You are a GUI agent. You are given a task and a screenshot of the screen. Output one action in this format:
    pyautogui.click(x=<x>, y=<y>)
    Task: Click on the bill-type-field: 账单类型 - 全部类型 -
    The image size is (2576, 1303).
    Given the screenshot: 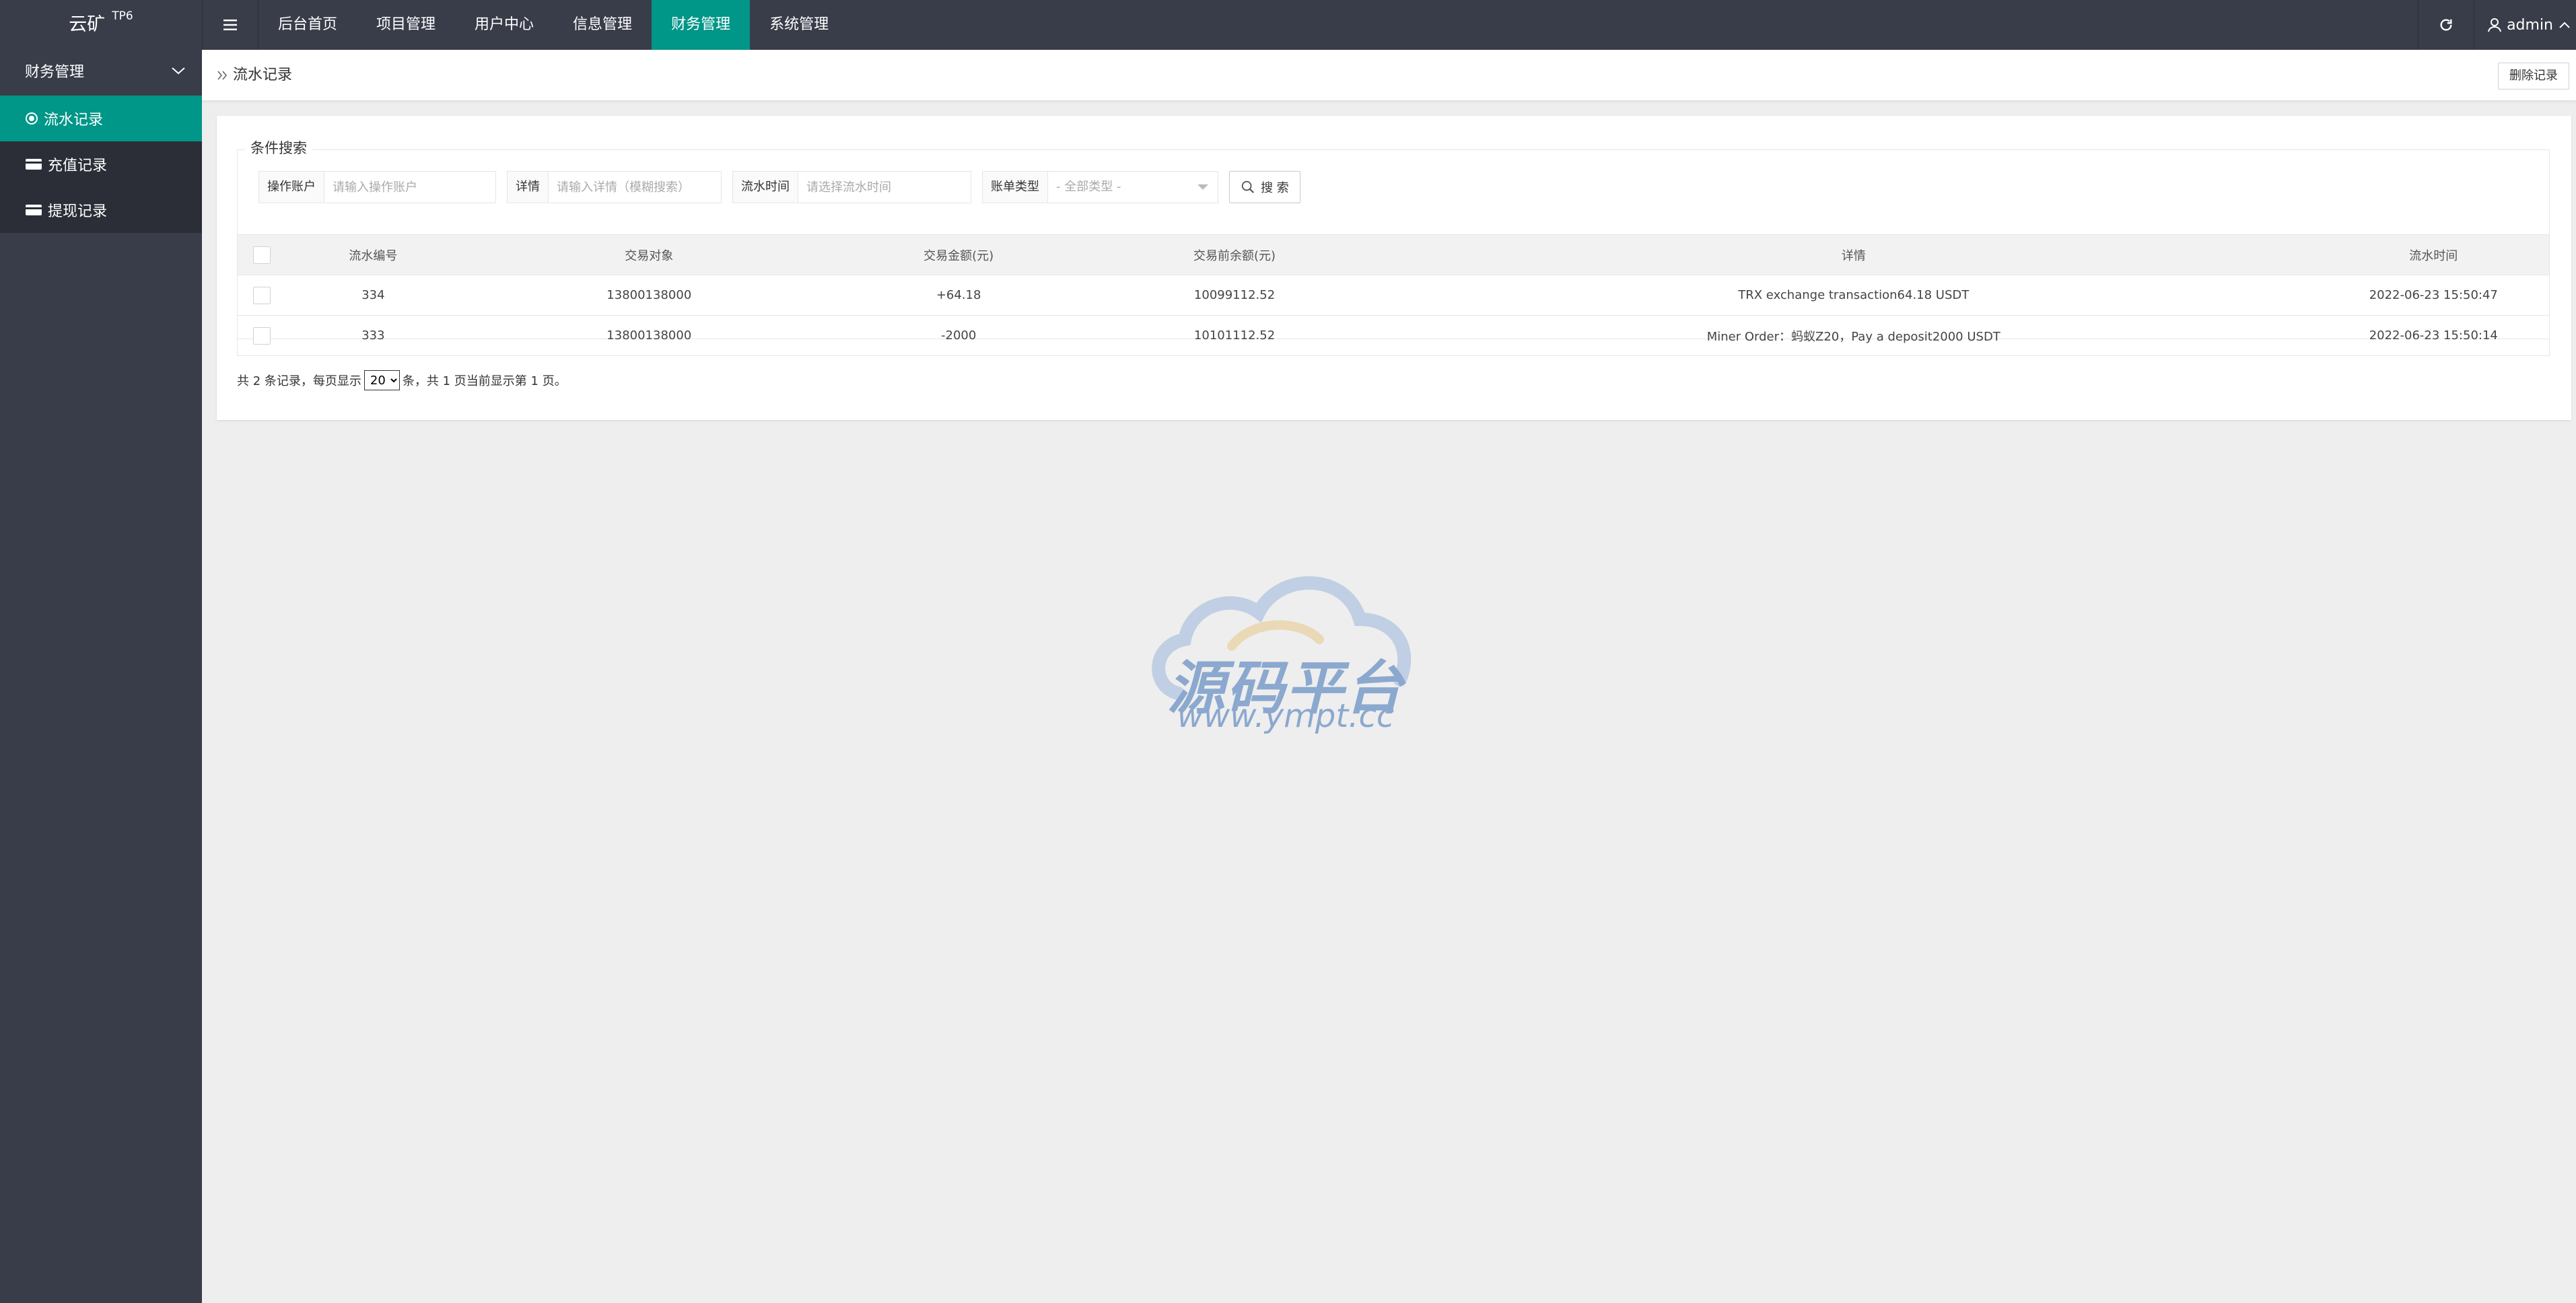 What is the action you would take?
    pyautogui.click(x=1100, y=187)
    